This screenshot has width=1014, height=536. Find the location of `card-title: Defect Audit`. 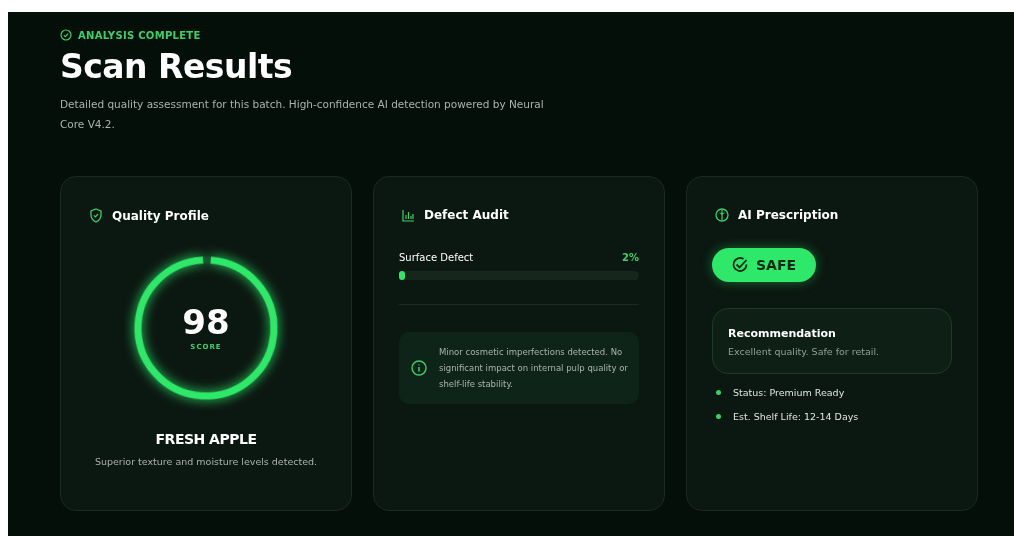

card-title: Defect Audit is located at coordinates (466, 215).